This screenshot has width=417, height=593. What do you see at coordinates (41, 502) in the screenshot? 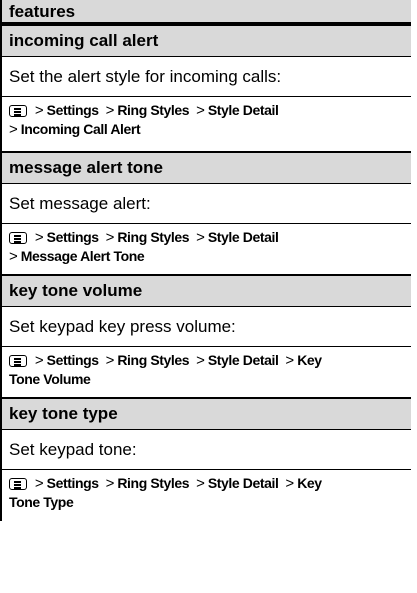
I see `path-item-final: Tone Type` at bounding box center [41, 502].